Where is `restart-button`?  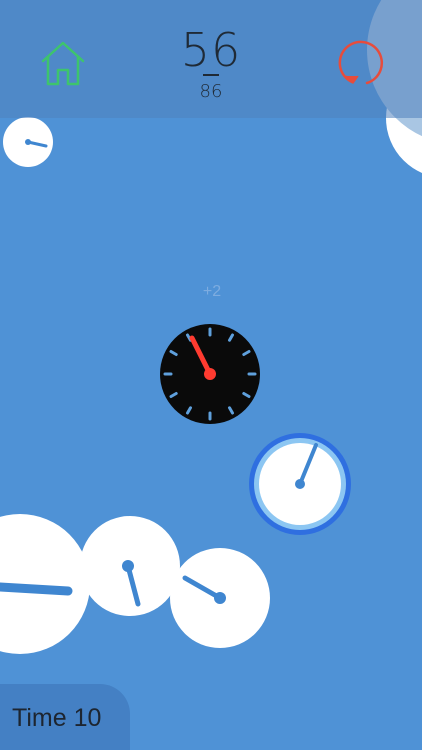
restart-button is located at coordinates (361, 63).